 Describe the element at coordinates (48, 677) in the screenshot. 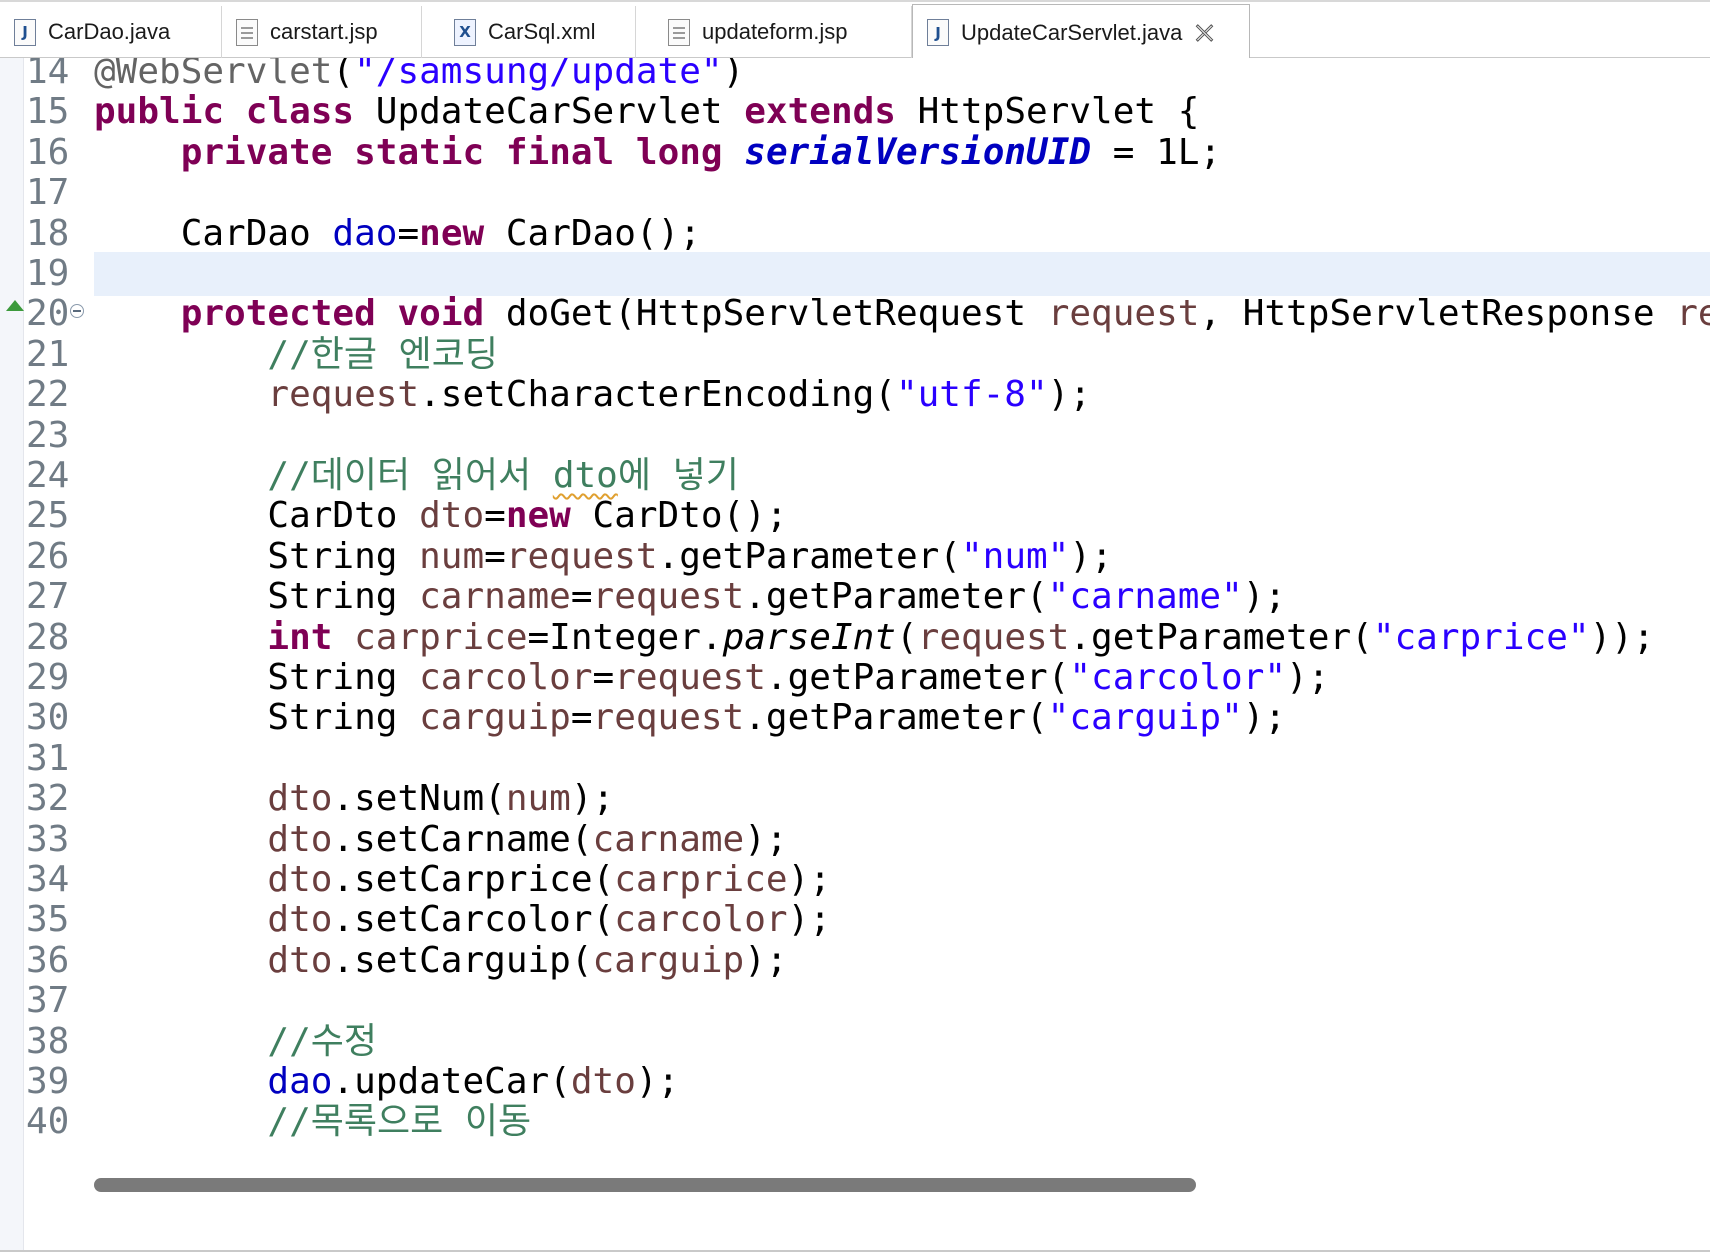

I see `line-number: 29` at that location.